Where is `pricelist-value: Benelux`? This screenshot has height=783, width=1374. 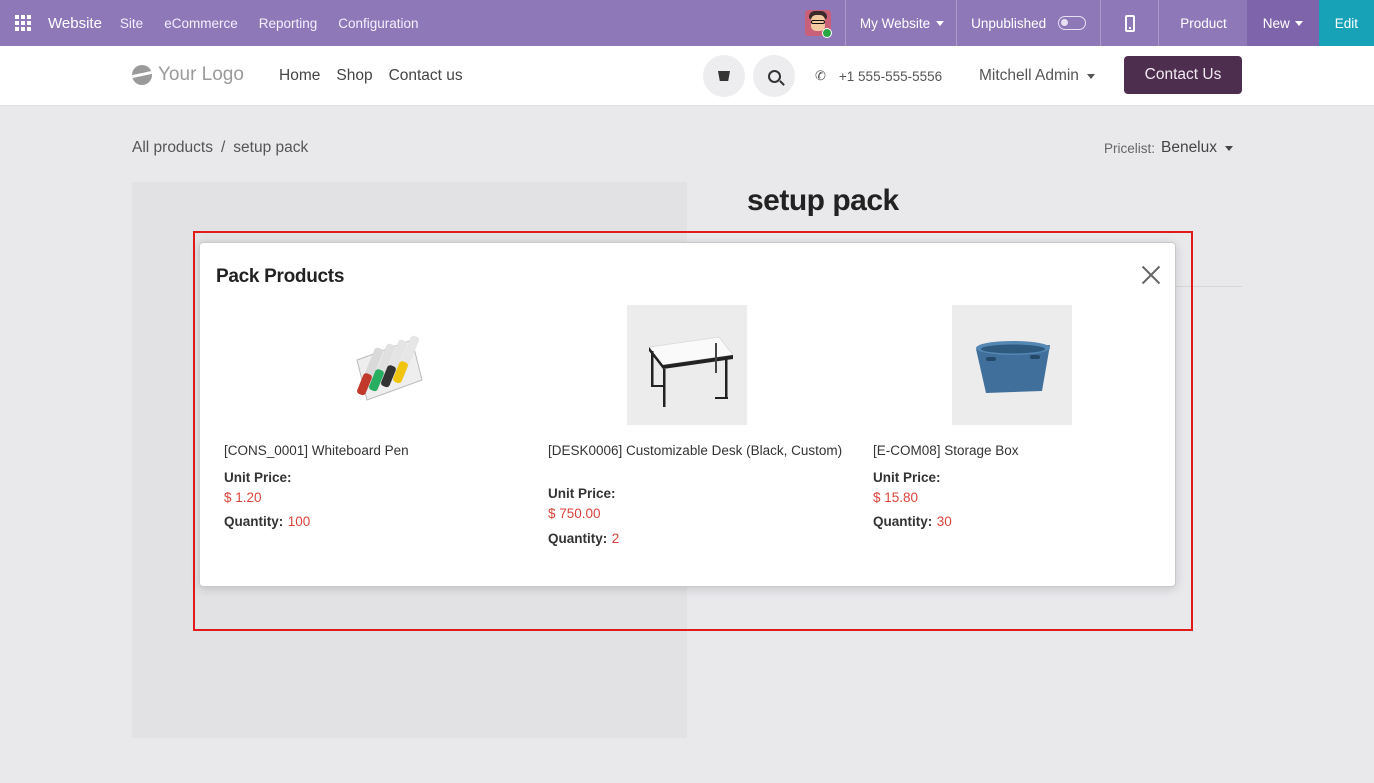 pricelist-value: Benelux is located at coordinates (1188, 147).